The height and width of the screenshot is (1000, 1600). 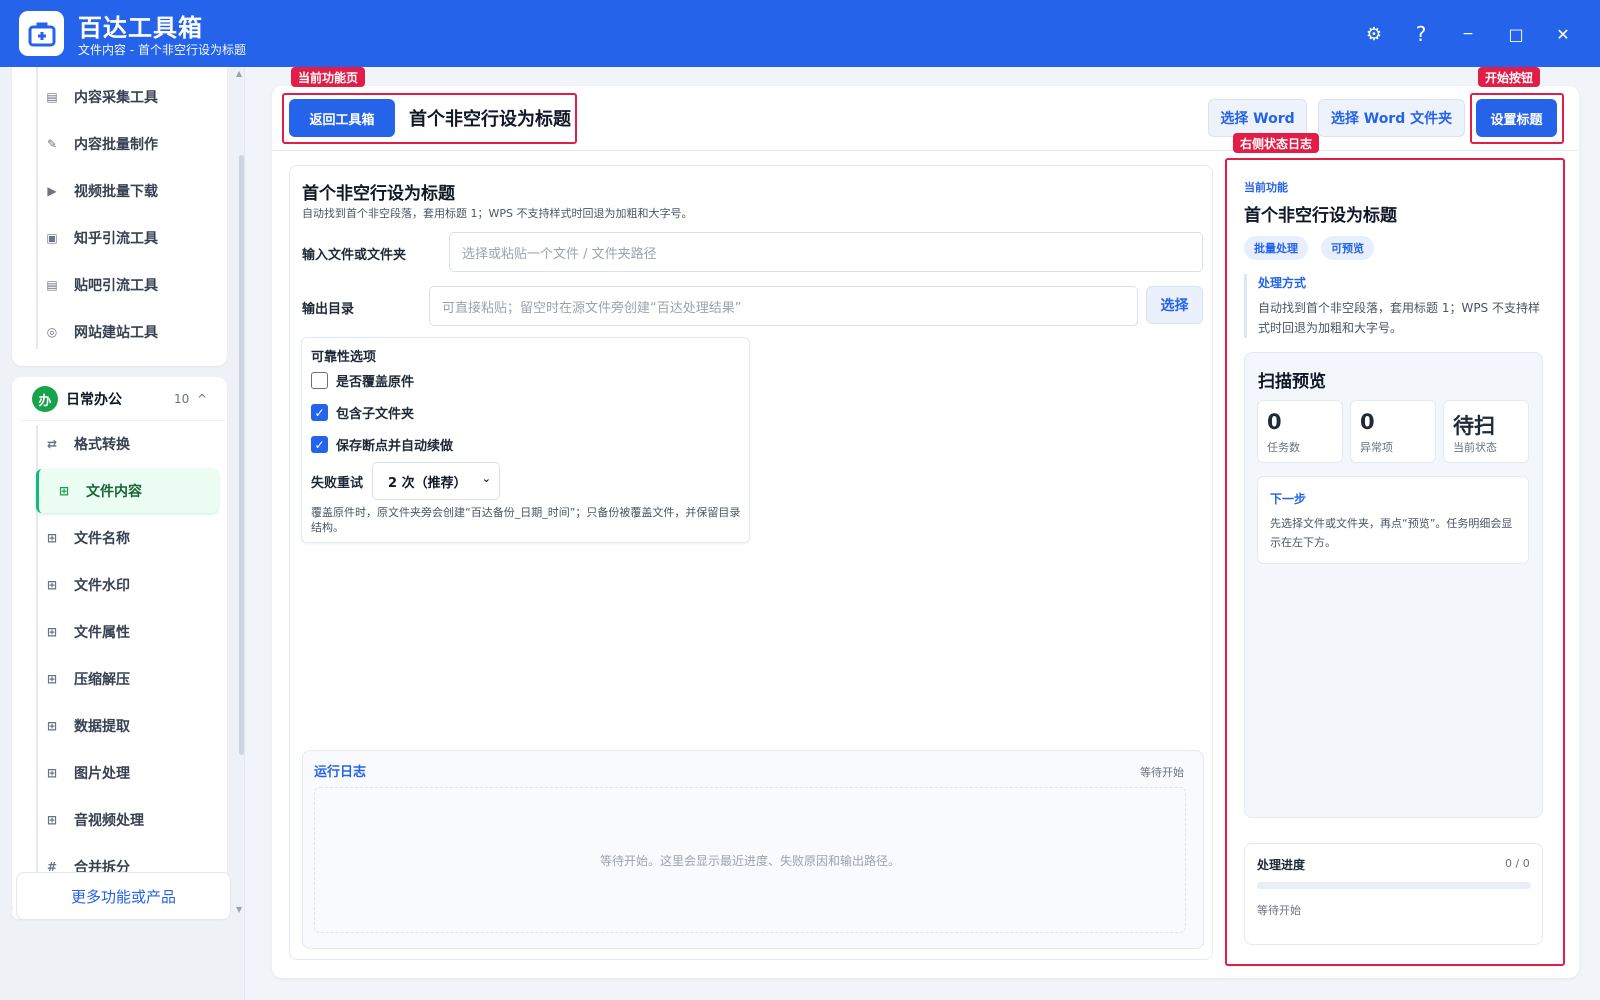 I want to click on sidebar-item-compress: ⊞ 压缩解压, so click(x=114, y=679).